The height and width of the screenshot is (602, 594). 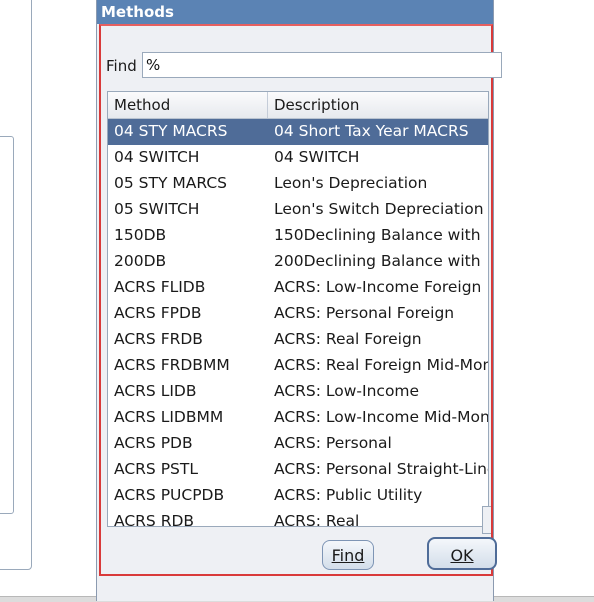 I want to click on cell-method: 150DB, so click(x=140, y=235).